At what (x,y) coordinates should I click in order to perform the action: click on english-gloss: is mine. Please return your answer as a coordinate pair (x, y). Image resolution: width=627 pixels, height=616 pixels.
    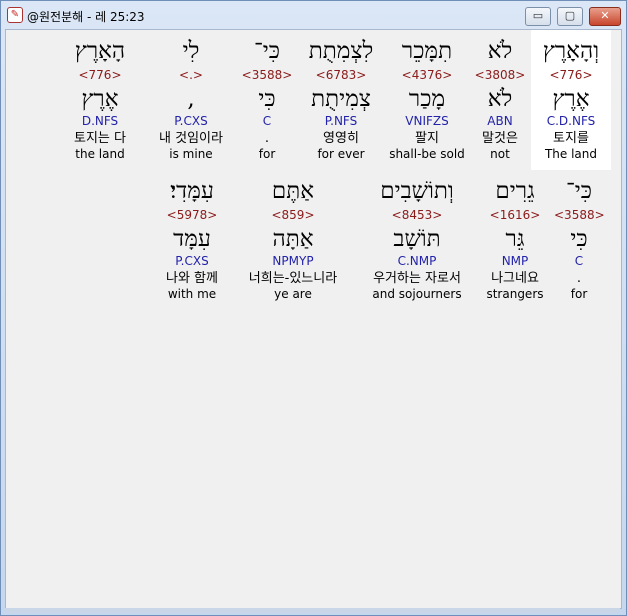
    Looking at the image, I should click on (191, 154).